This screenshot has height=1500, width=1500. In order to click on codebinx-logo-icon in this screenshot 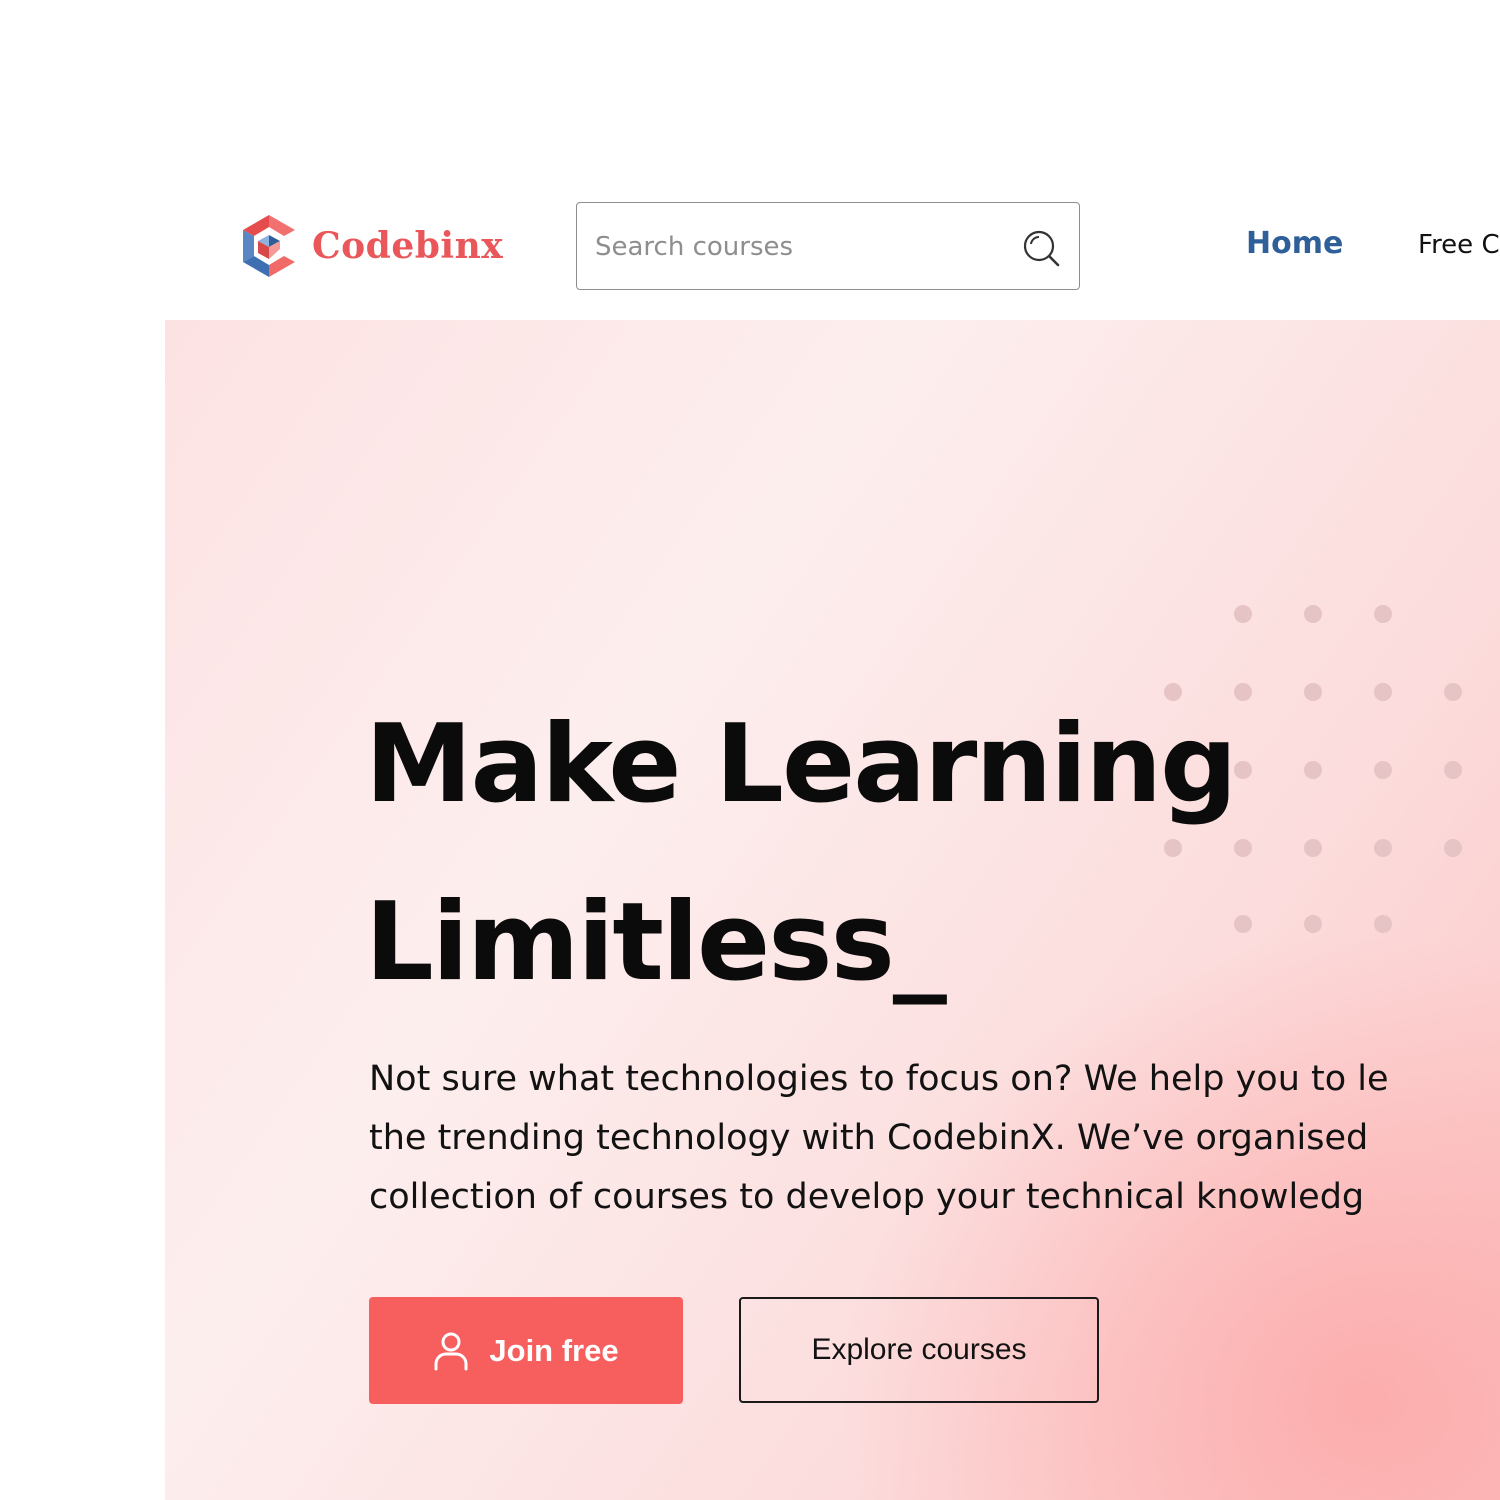, I will do `click(269, 246)`.